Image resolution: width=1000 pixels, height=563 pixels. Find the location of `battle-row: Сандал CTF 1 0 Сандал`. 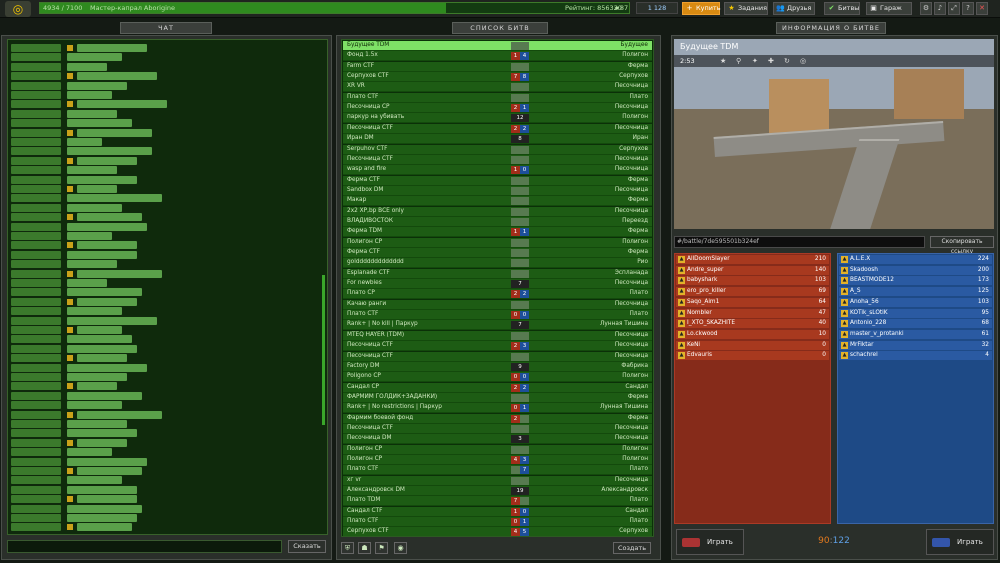

battle-row: Сандал CTF 1 0 Сандал is located at coordinates (497, 511).